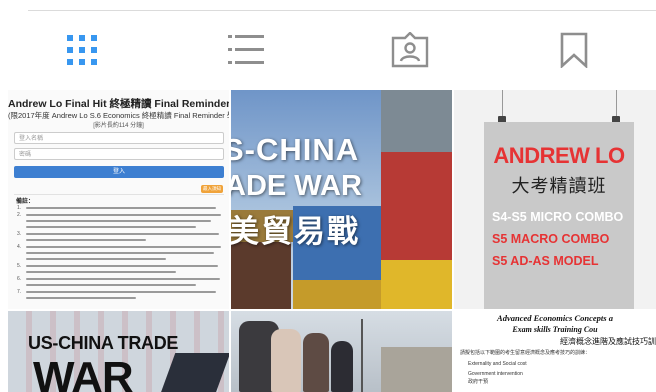 This screenshot has width=656, height=392. Describe the element at coordinates (342, 10) in the screenshot. I see `top-divider` at that location.